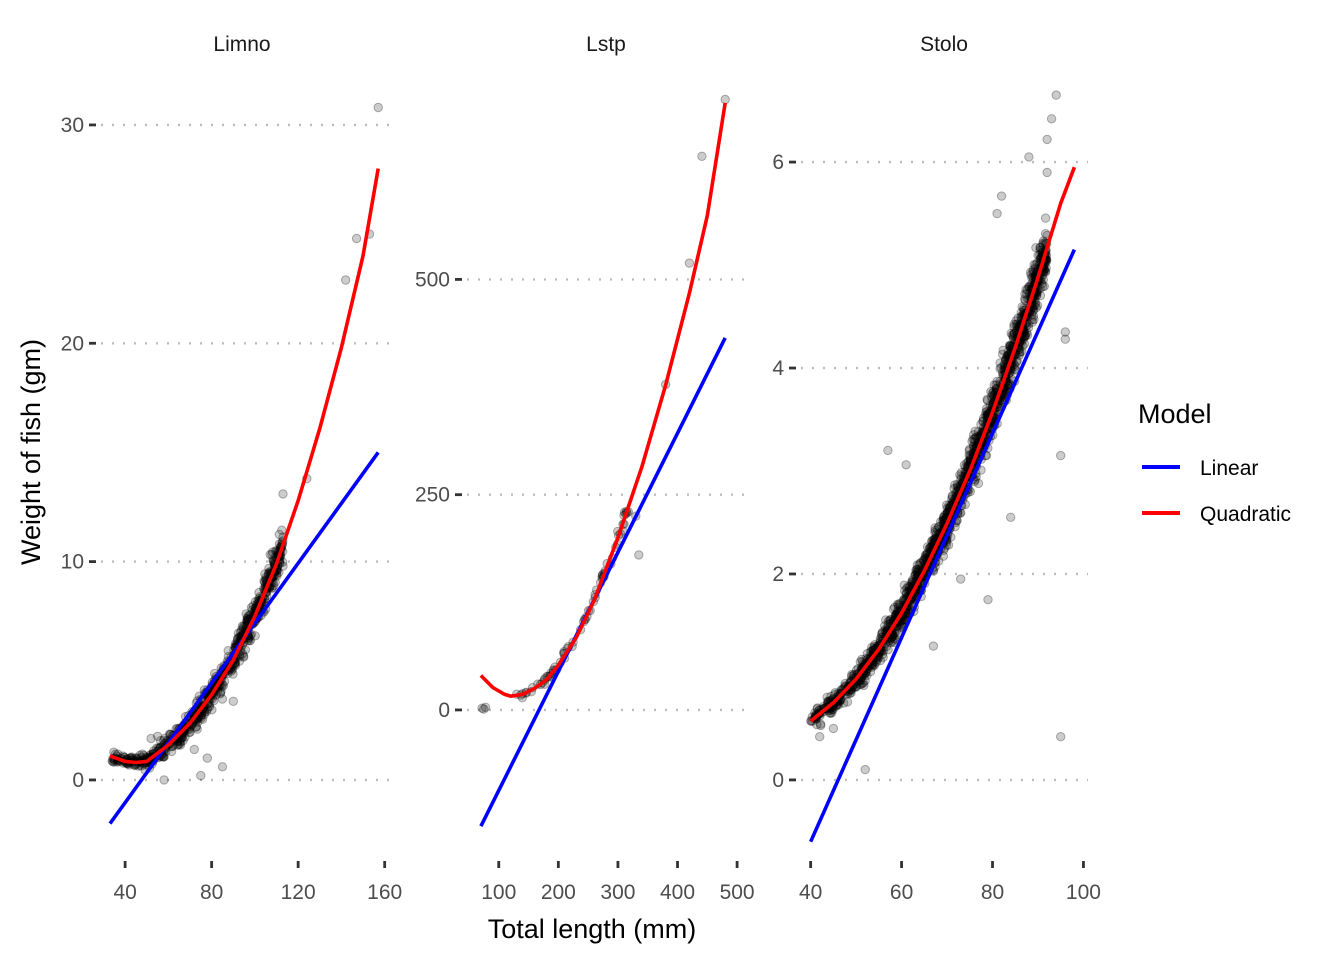 Image resolution: width=1344 pixels, height=960 pixels. I want to click on x-tick-label: 160, so click(384, 892).